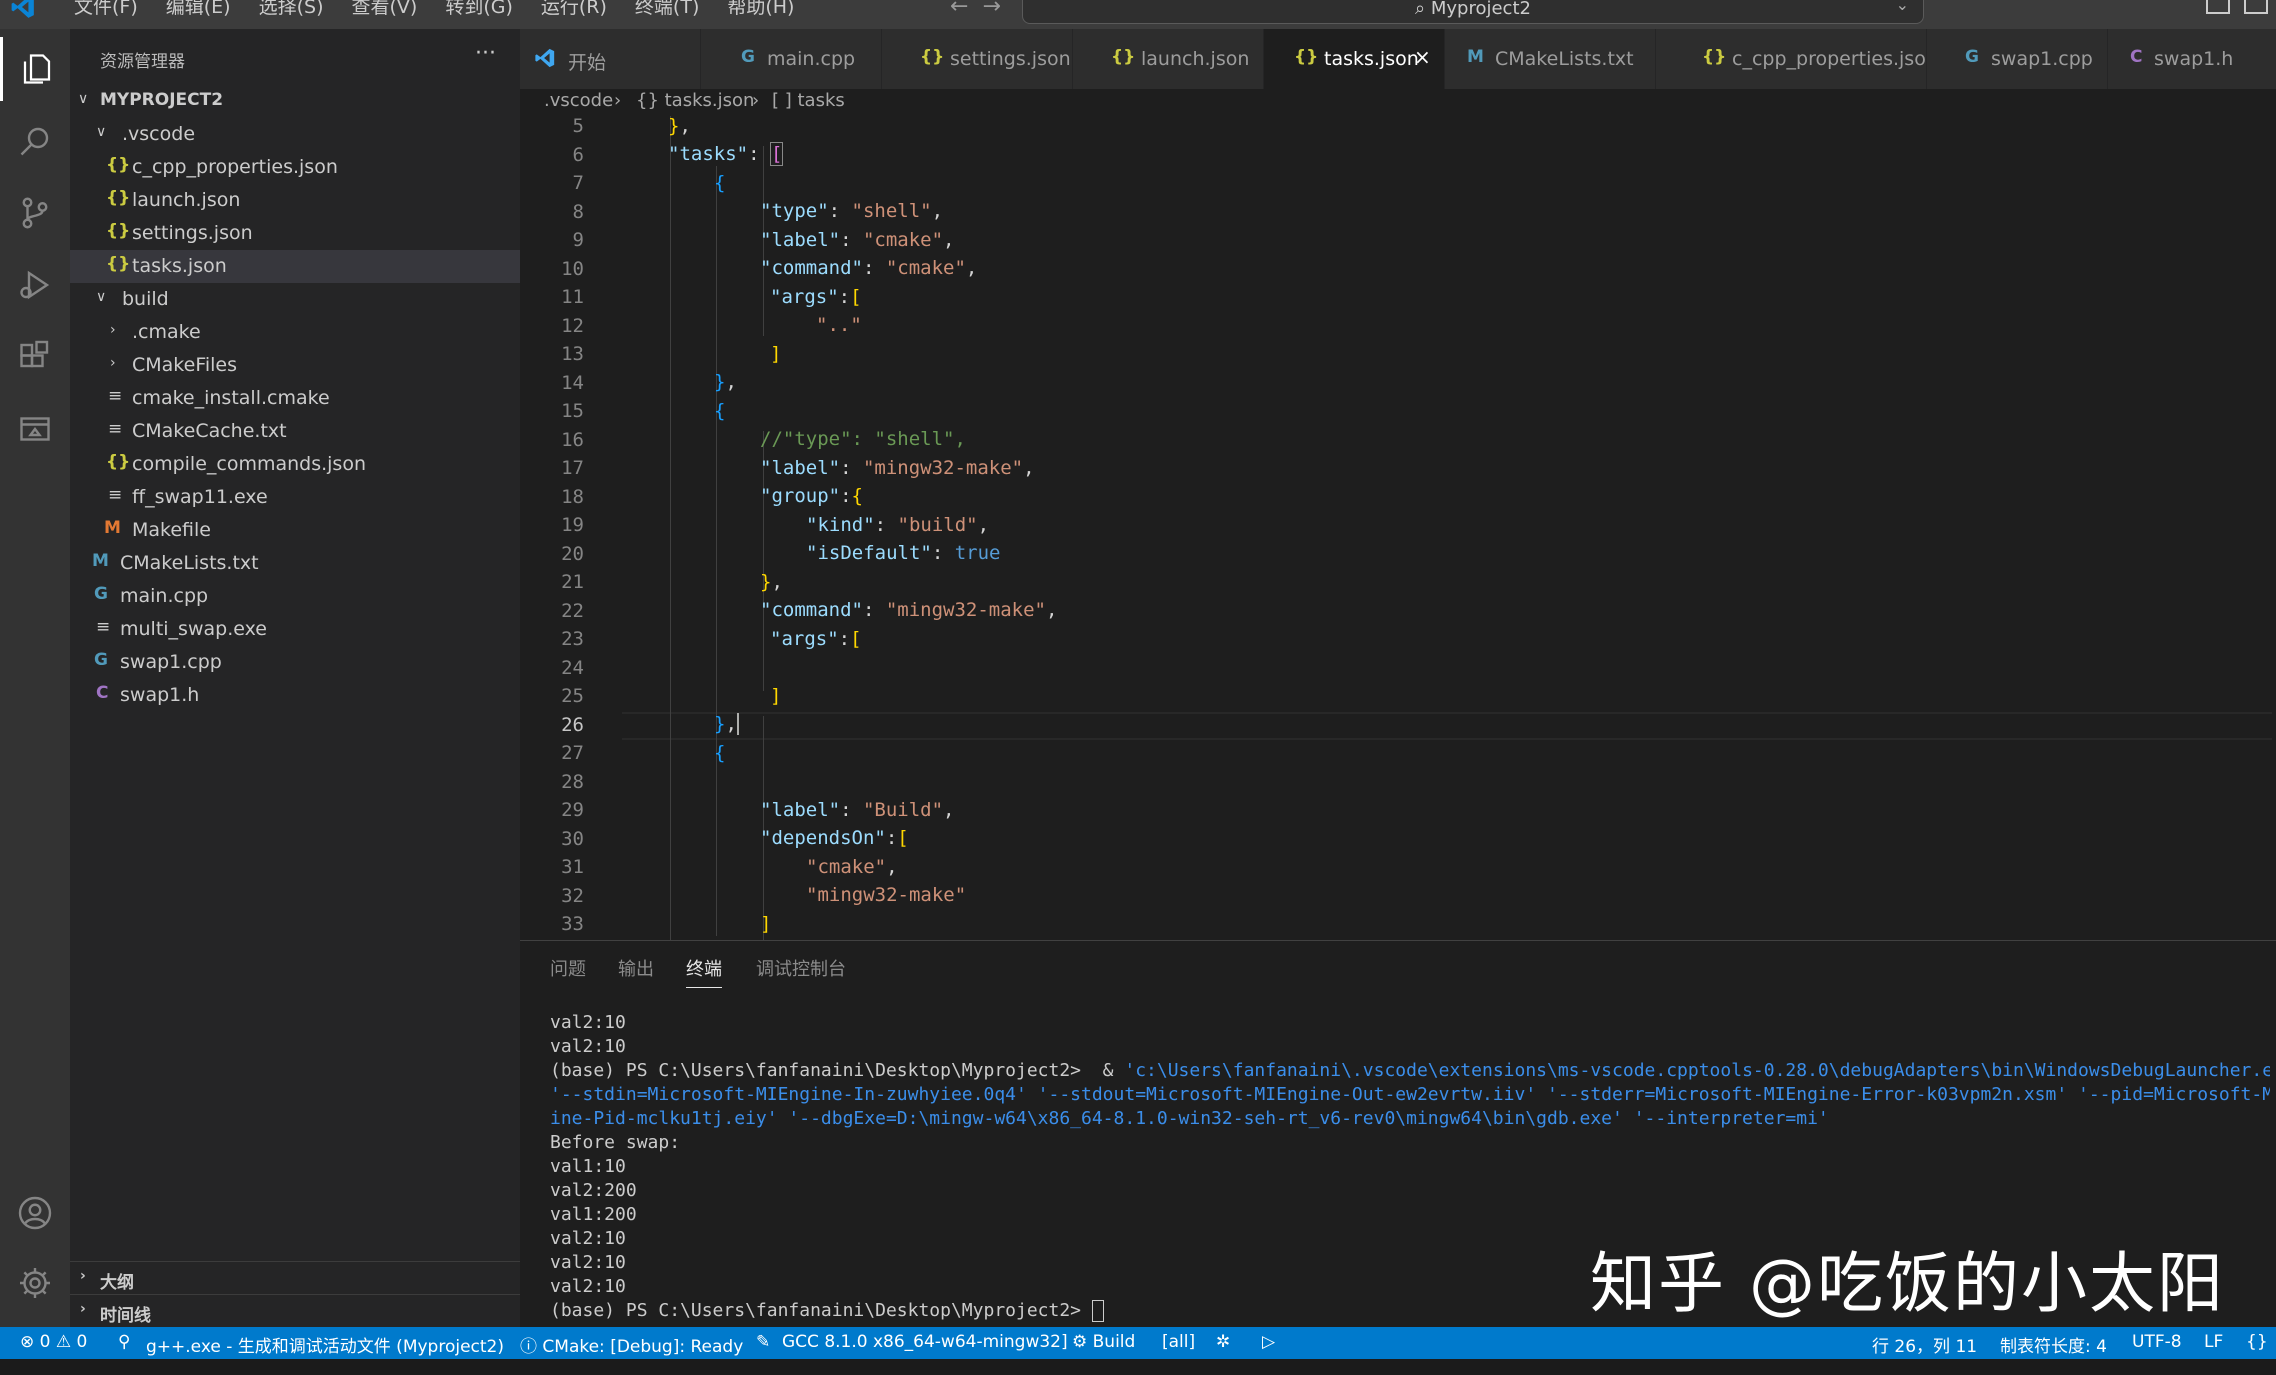 The image size is (2276, 1375). What do you see at coordinates (1797, 59) in the screenshot?
I see `tab-c-cpp-properties: {} c_cpp_properties.json` at bounding box center [1797, 59].